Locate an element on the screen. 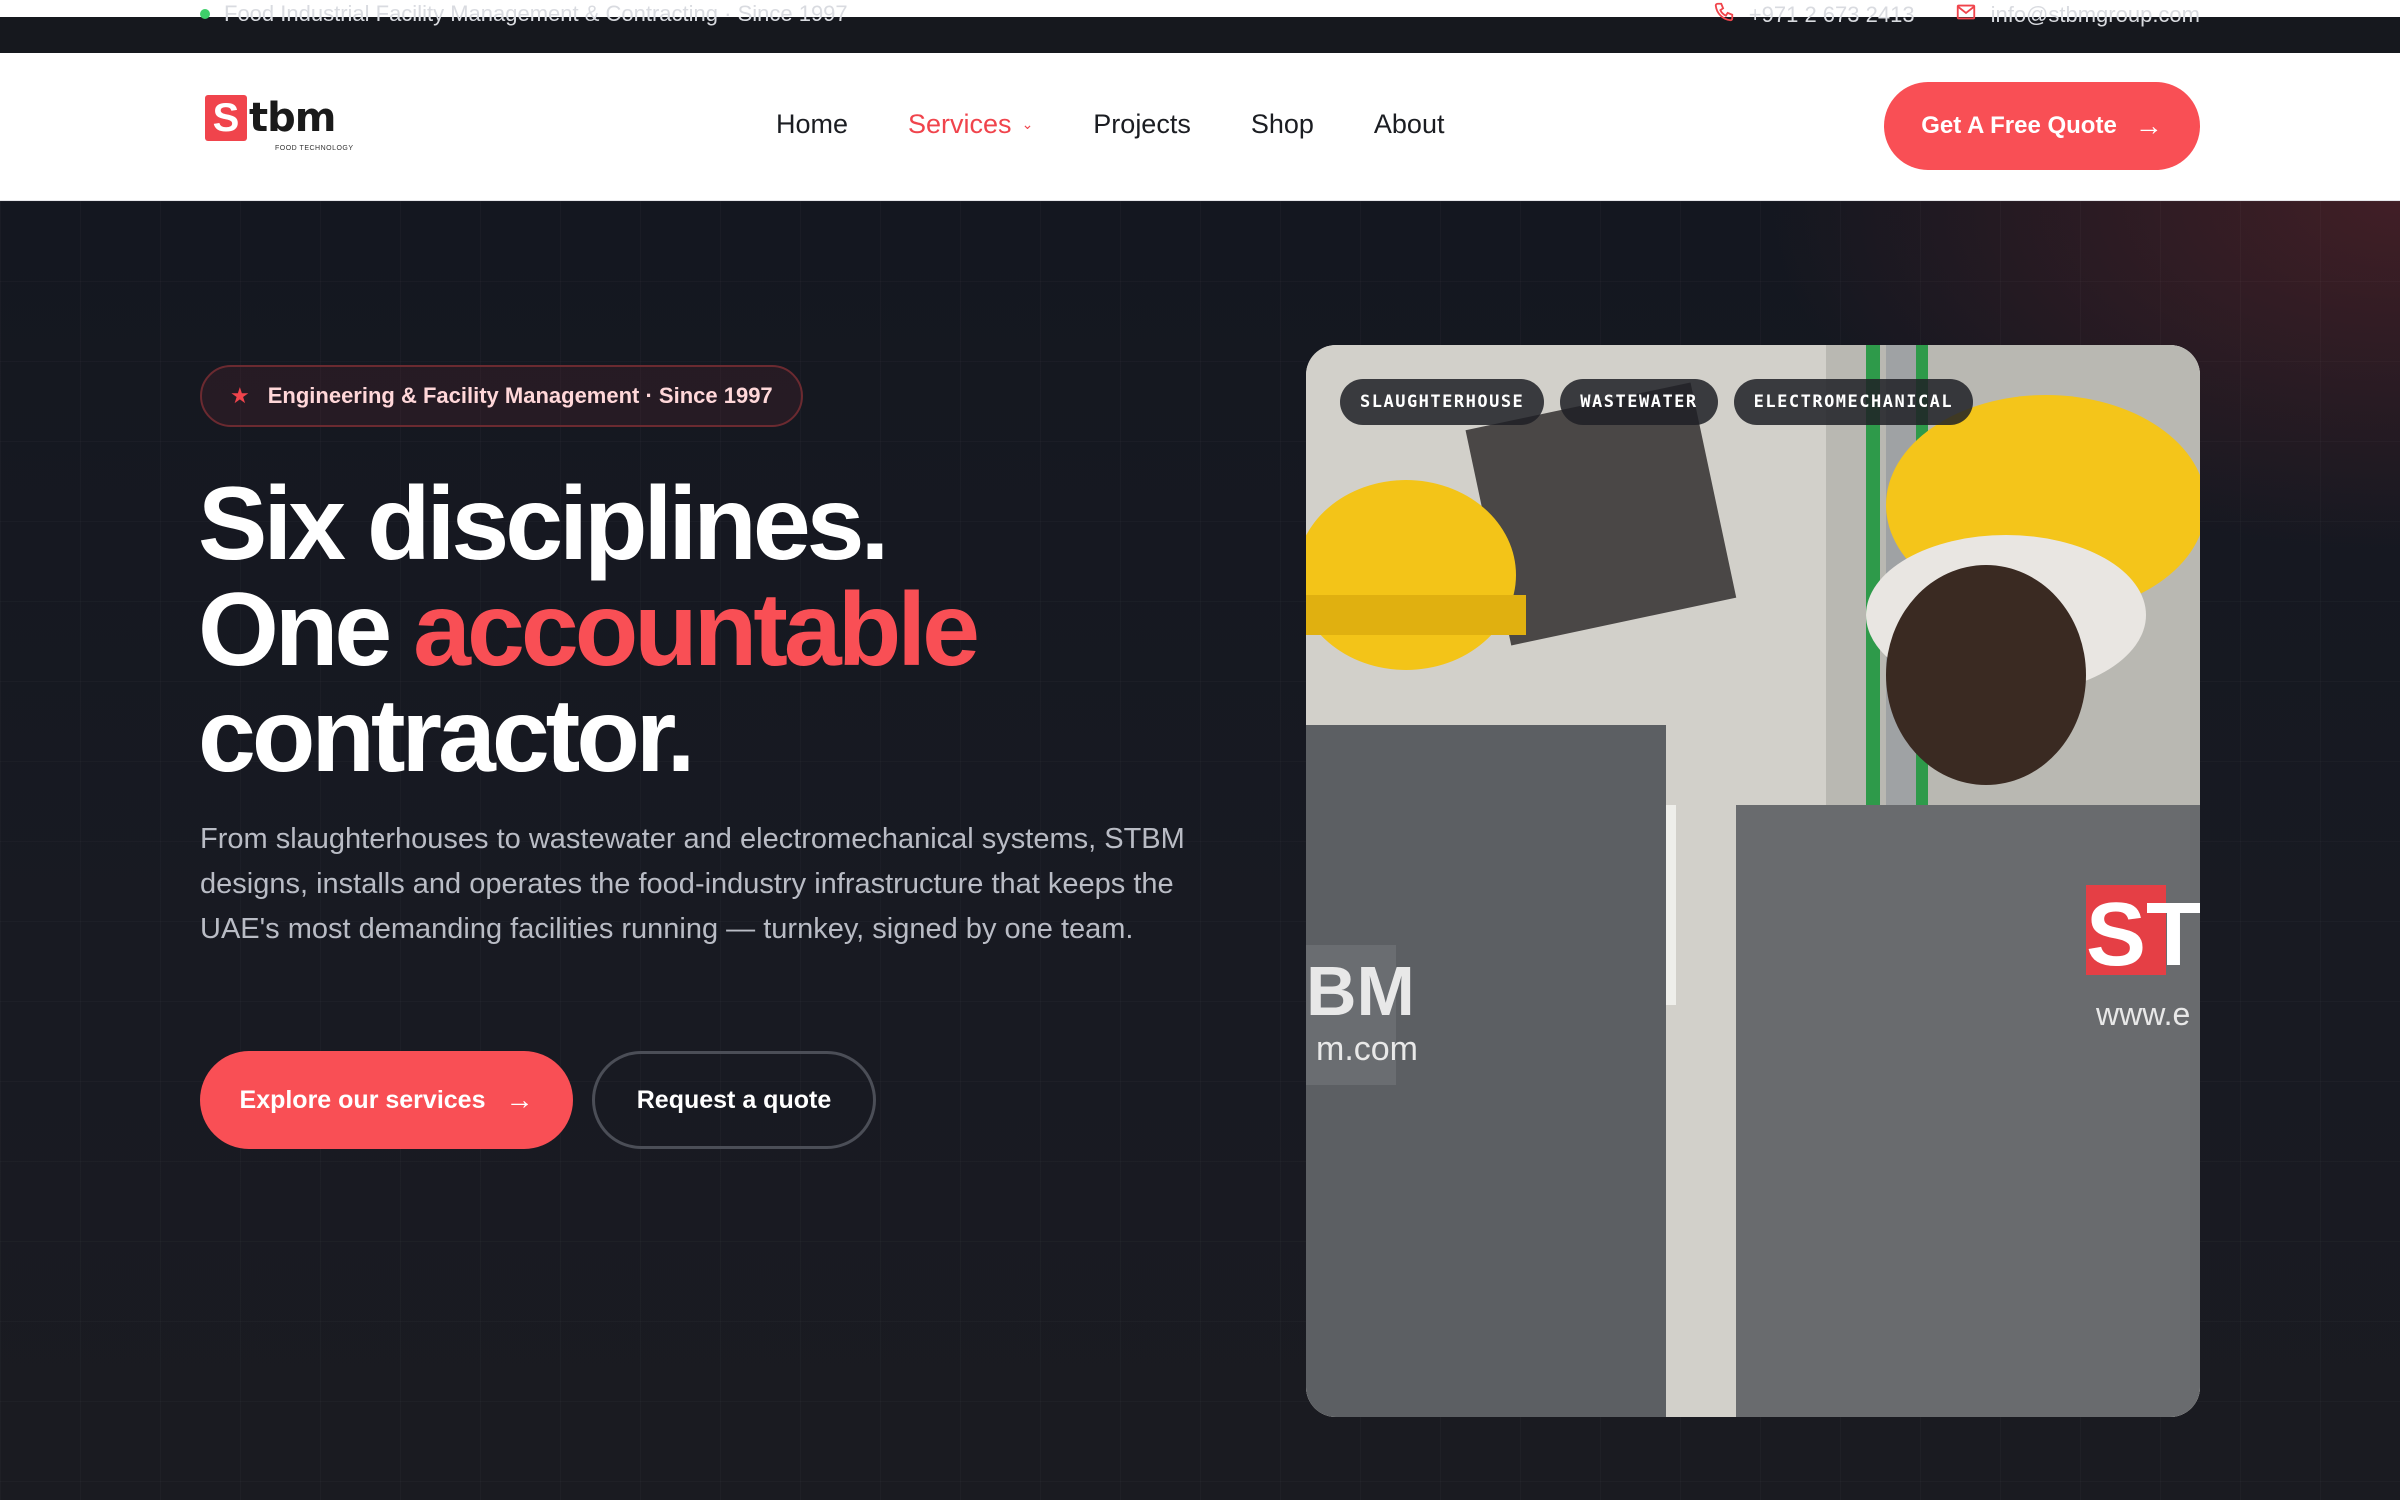 This screenshot has width=2400, height=1500. headline-accent: accountable is located at coordinates (696, 630).